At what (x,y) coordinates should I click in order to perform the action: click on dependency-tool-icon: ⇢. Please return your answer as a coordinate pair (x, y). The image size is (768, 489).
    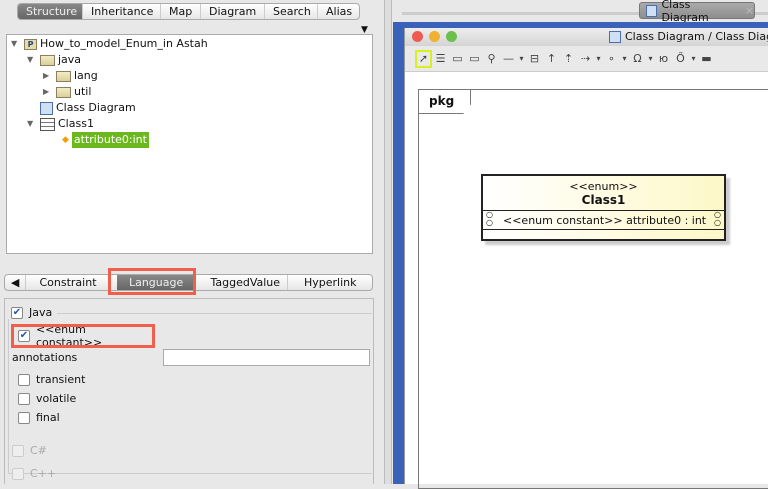
    Looking at the image, I should click on (585, 58).